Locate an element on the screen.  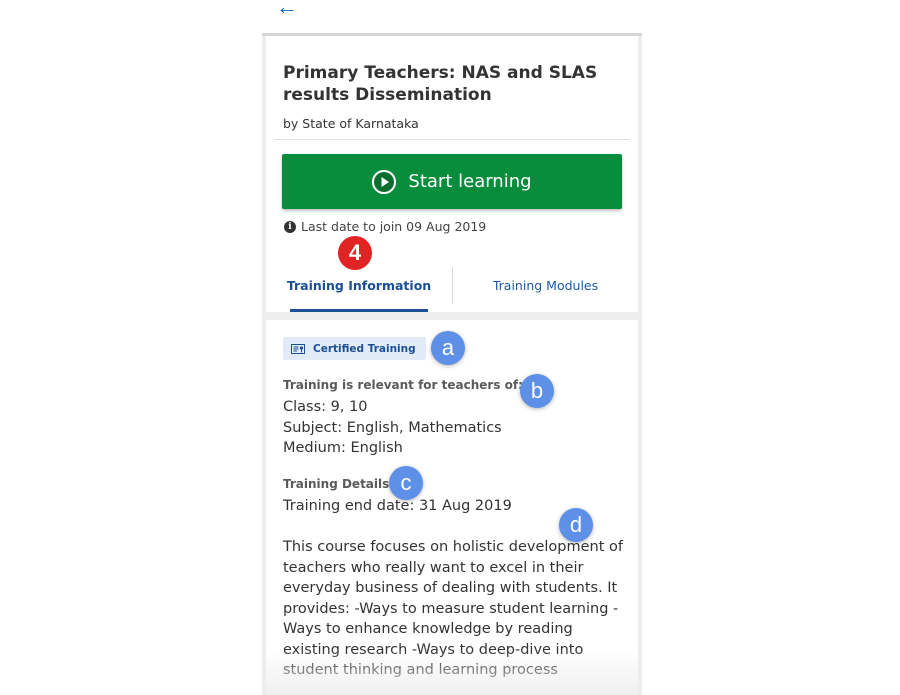
class-line: Class: 9, 10 is located at coordinates (325, 407).